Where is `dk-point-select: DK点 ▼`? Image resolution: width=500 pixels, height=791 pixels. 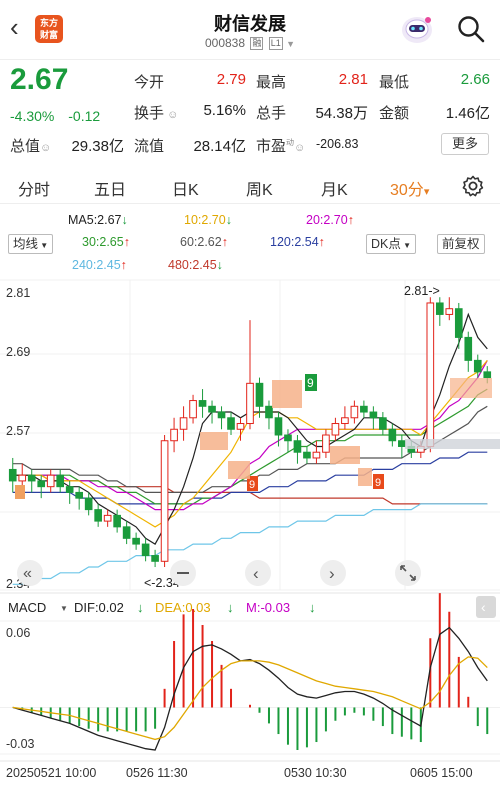
dk-point-select: DK点 ▼ is located at coordinates (391, 244).